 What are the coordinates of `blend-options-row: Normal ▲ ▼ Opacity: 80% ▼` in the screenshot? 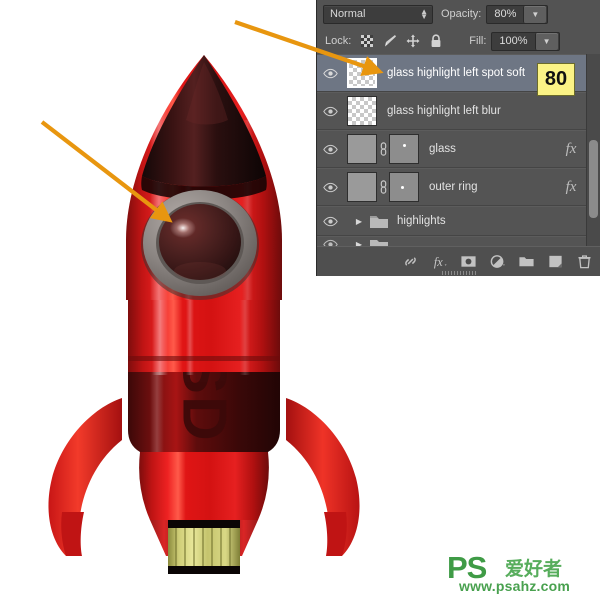 It's located at (458, 14).